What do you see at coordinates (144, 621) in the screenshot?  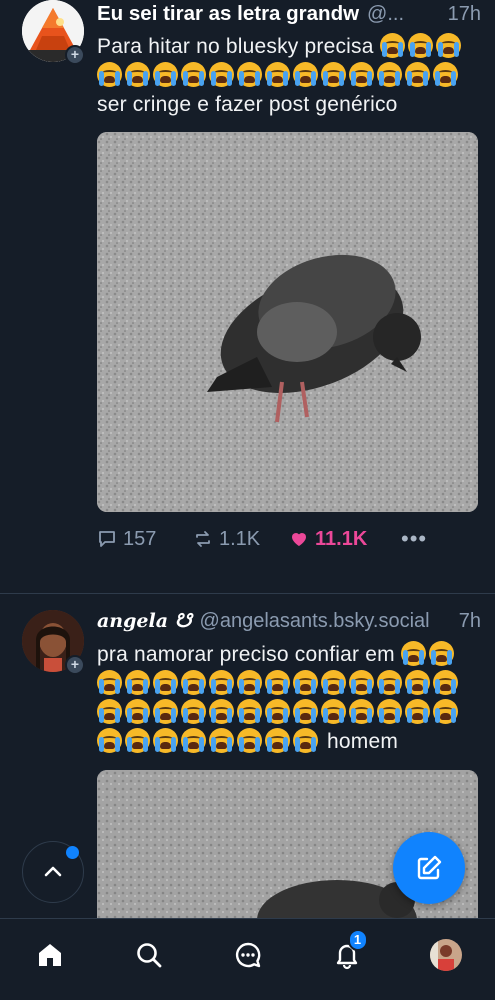 I see `author-name: angela ☋` at bounding box center [144, 621].